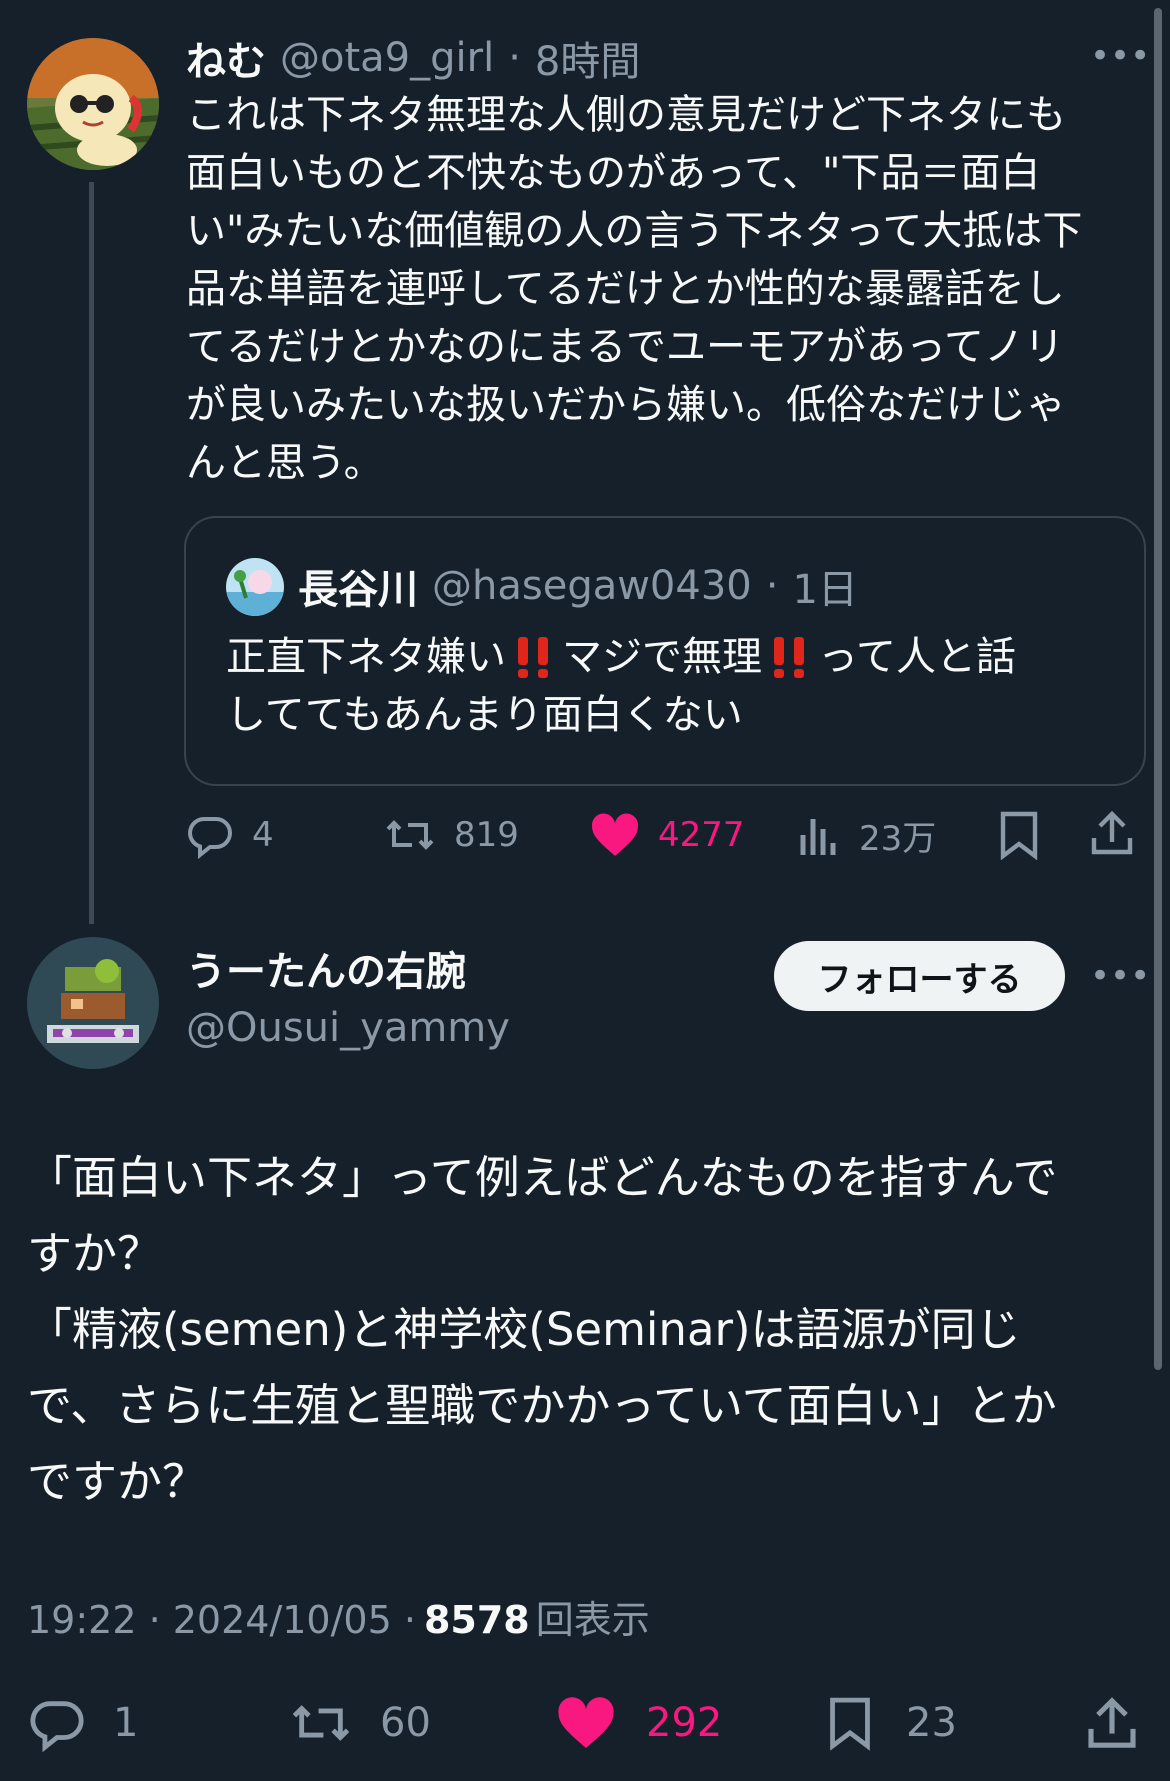 The width and height of the screenshot is (1170, 1781). What do you see at coordinates (625, 347) in the screenshot?
I see `text-line: てるだけとかなのにまるでユーモアがあってノリ` at bounding box center [625, 347].